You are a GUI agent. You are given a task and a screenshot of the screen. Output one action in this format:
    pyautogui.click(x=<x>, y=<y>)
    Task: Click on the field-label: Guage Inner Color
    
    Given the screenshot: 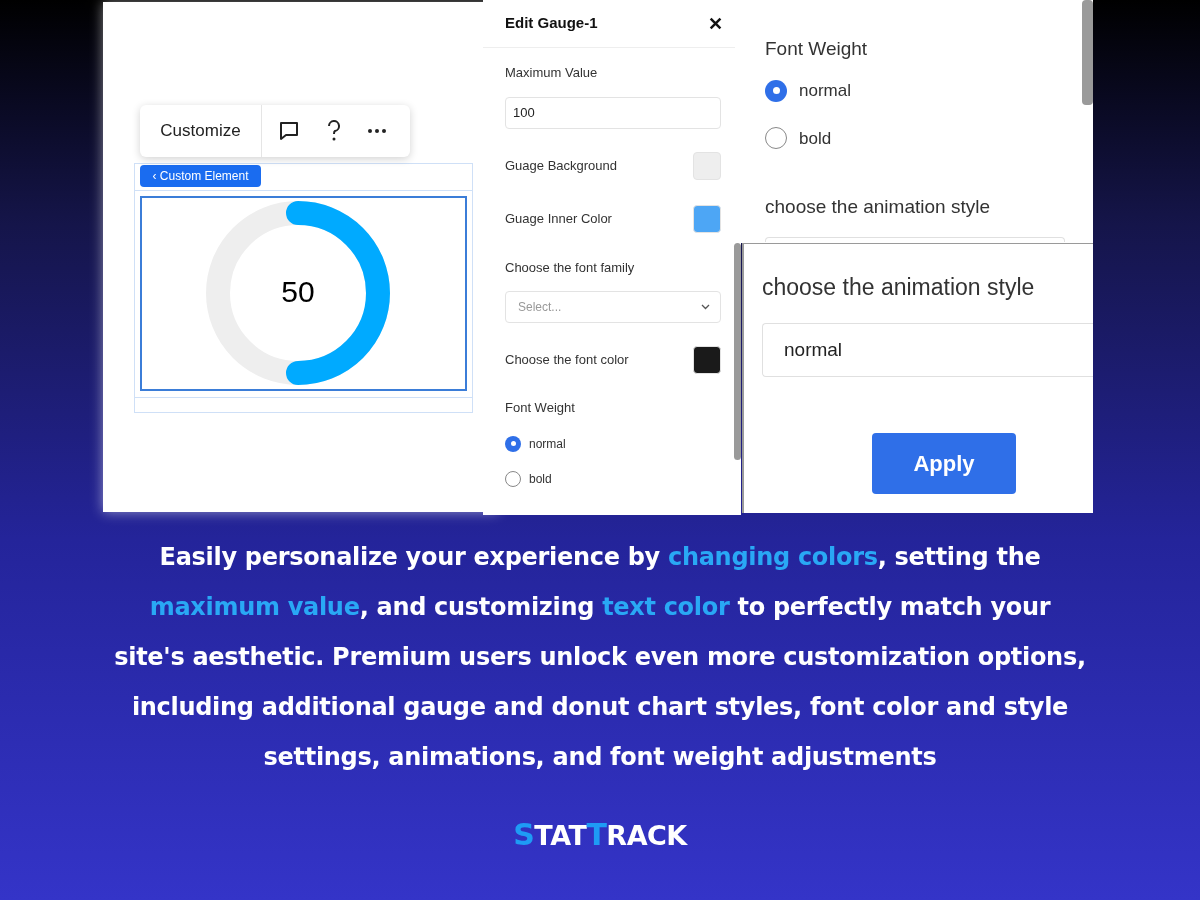 What is the action you would take?
    pyautogui.click(x=558, y=219)
    